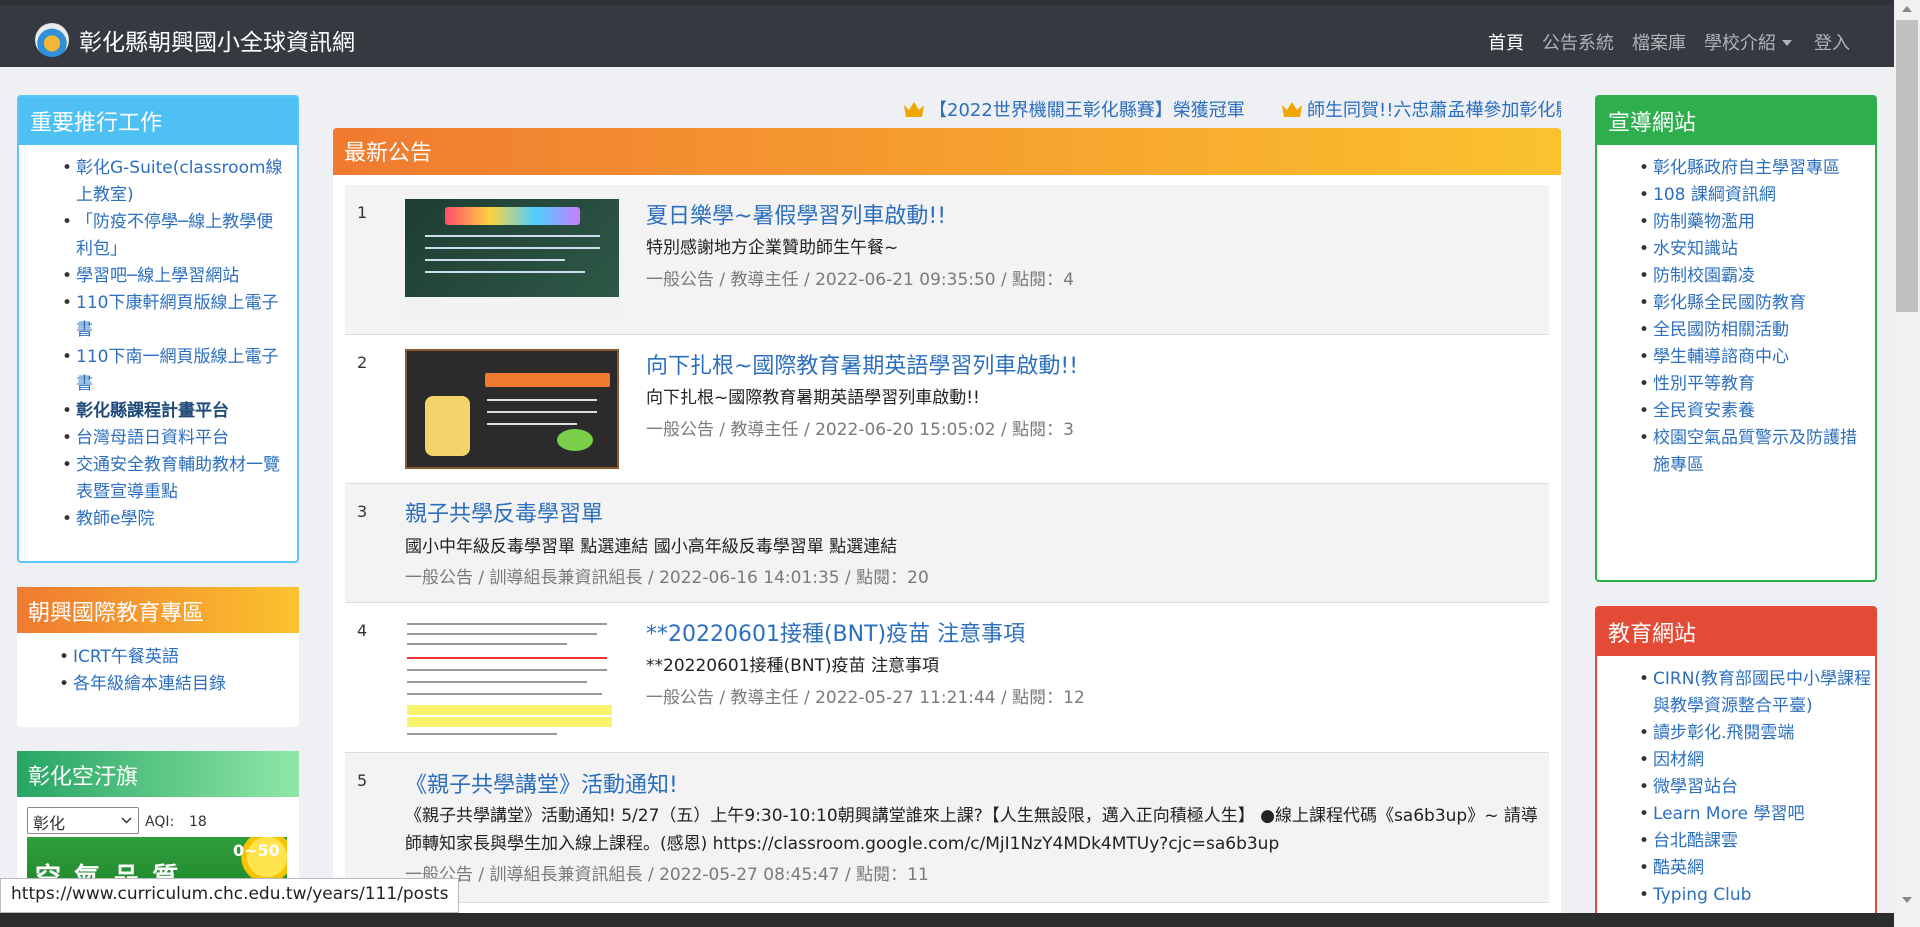 The width and height of the screenshot is (1920, 927). I want to click on intl-item-picturebook: 各年級繪本連結目錄, so click(173, 684).